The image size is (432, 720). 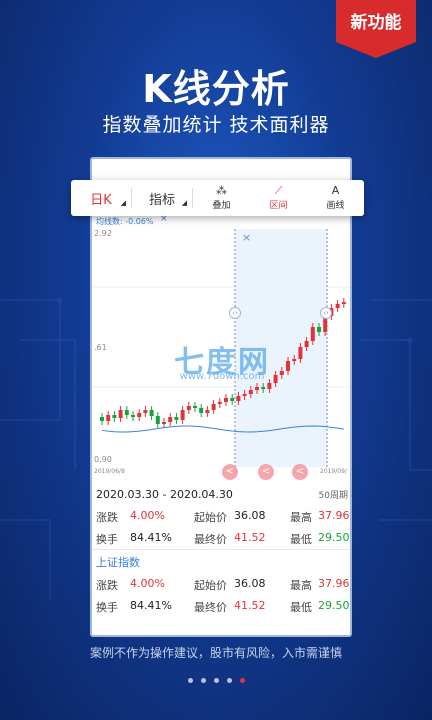 I want to click on range-button: ⟋ 区间, so click(x=278, y=198).